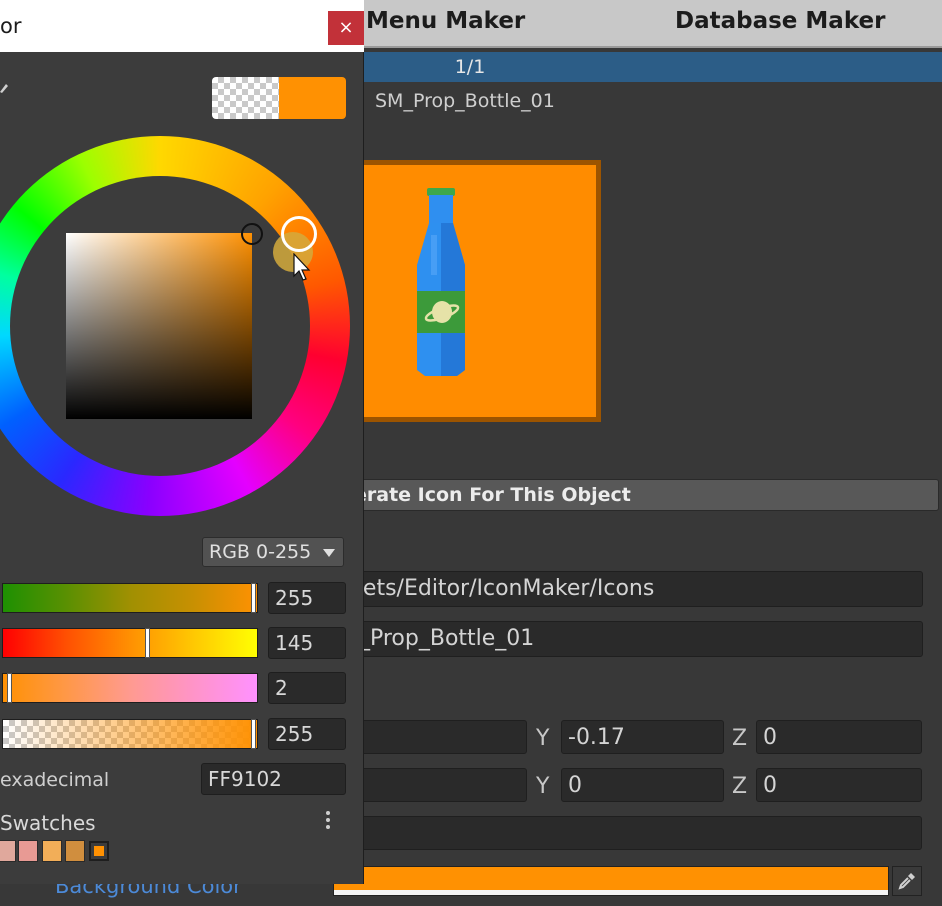  What do you see at coordinates (627, 833) in the screenshot?
I see `extra-field` at bounding box center [627, 833].